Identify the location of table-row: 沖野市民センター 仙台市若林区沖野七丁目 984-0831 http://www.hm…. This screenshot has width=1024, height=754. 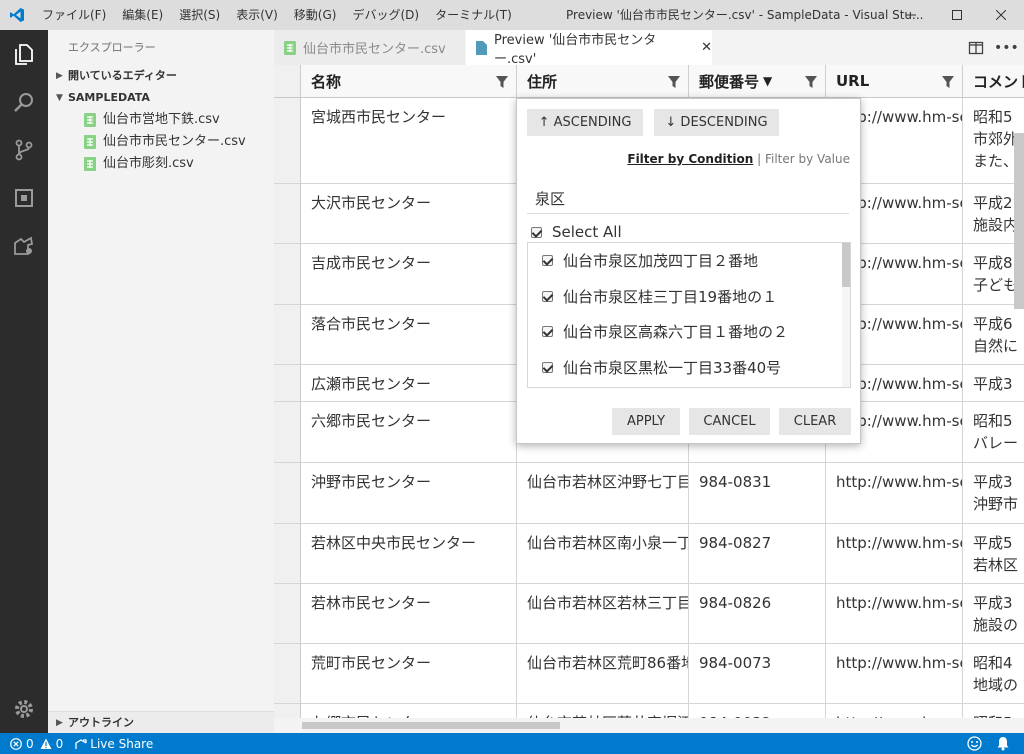
(649, 493).